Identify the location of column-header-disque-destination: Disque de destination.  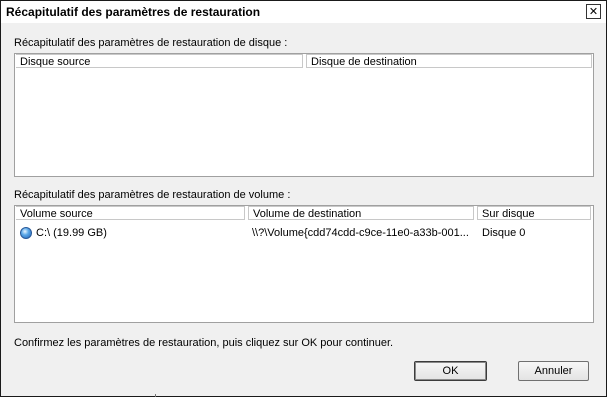
(449, 61).